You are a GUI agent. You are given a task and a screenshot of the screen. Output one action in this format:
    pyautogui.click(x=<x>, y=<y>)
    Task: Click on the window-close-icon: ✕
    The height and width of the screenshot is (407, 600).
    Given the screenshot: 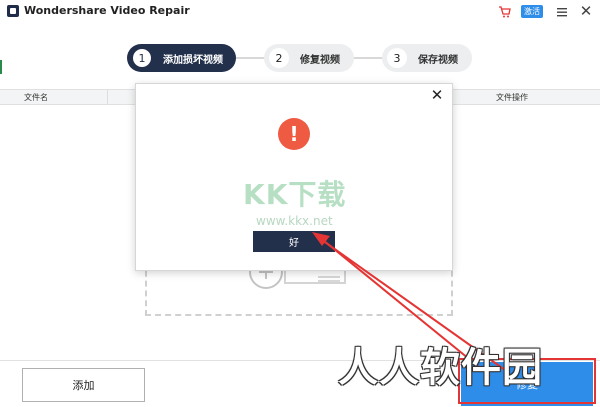 What is the action you would take?
    pyautogui.click(x=586, y=11)
    